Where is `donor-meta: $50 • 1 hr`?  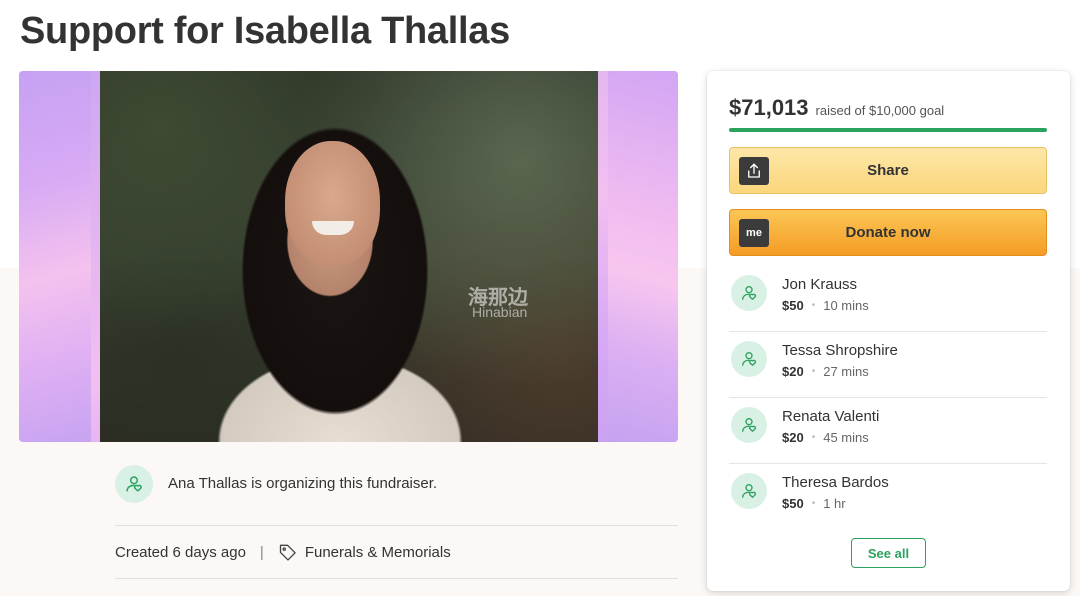
donor-meta: $50 • 1 hr is located at coordinates (814, 503).